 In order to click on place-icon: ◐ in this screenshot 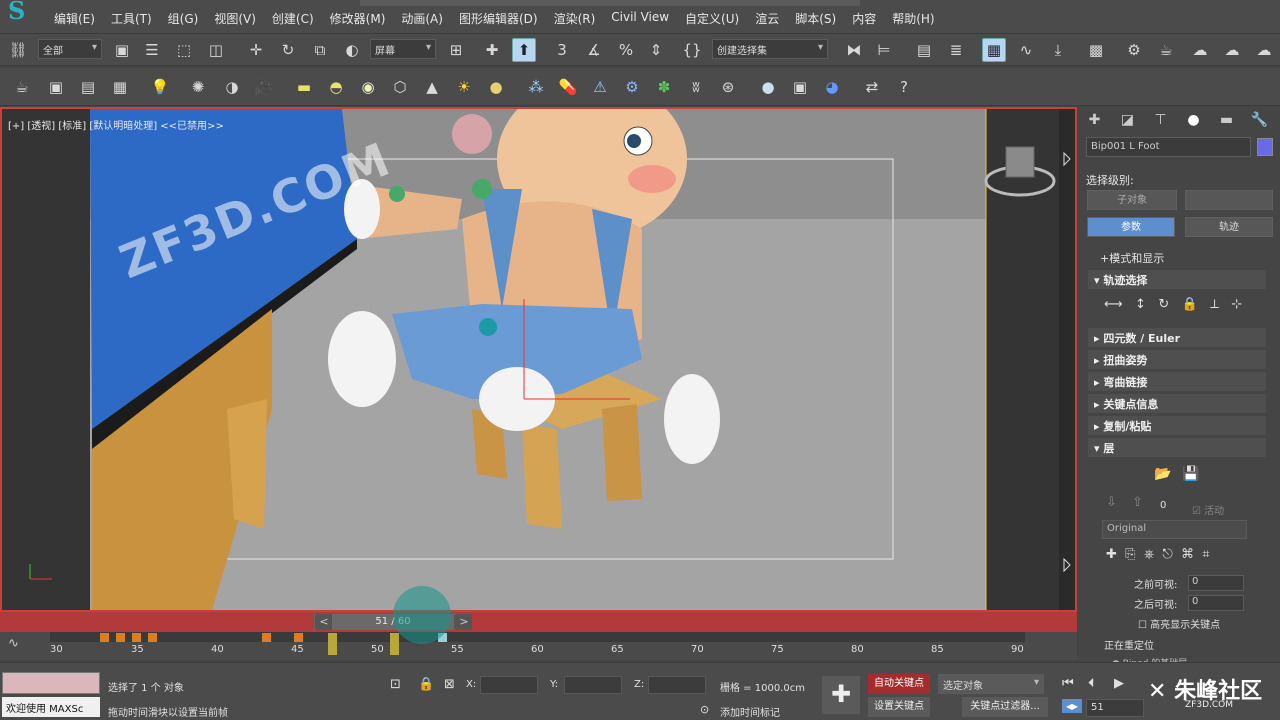, I will do `click(352, 50)`.